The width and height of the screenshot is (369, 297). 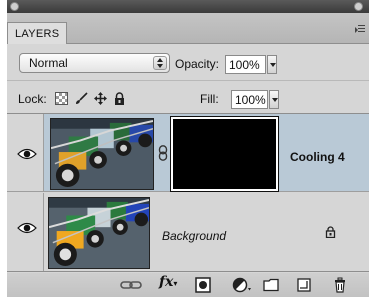 What do you see at coordinates (188, 6) in the screenshot?
I see `panel-title-strip` at bounding box center [188, 6].